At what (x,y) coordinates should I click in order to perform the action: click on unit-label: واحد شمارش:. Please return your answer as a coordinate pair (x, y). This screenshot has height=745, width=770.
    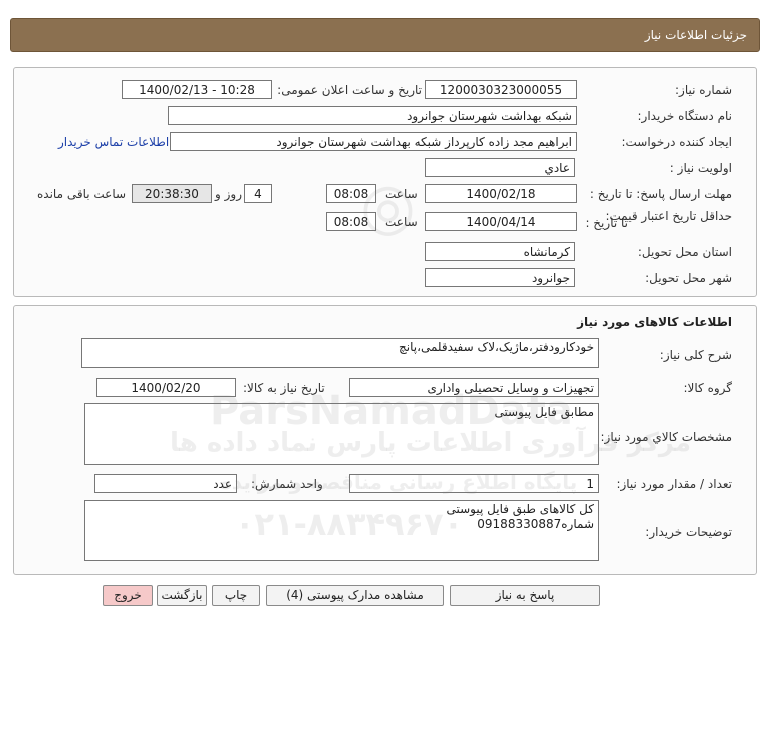
    Looking at the image, I should click on (287, 484).